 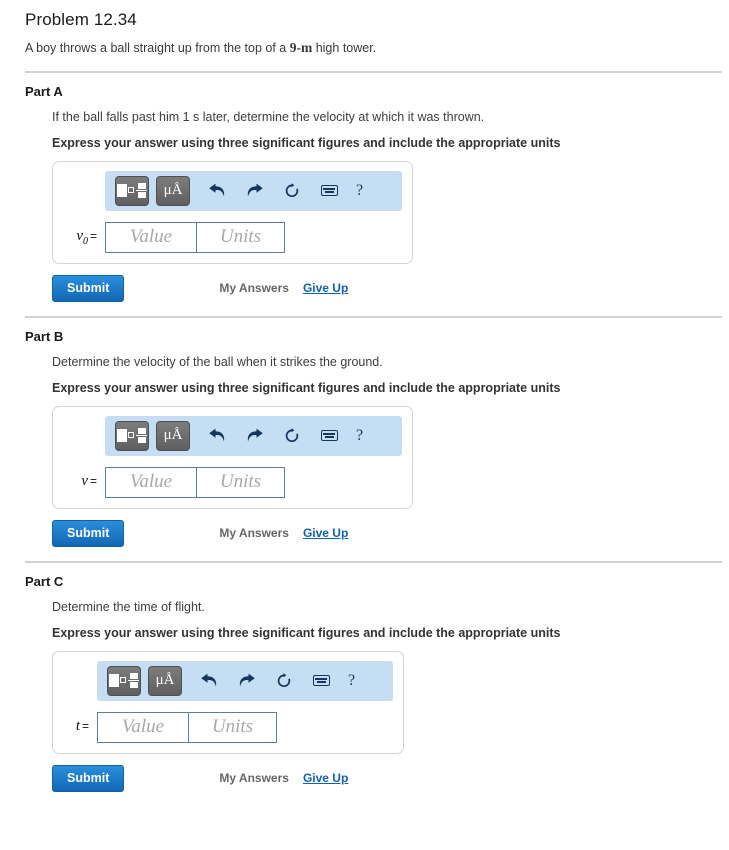 What do you see at coordinates (81, 19) in the screenshot?
I see `page-title: Problem 12.34` at bounding box center [81, 19].